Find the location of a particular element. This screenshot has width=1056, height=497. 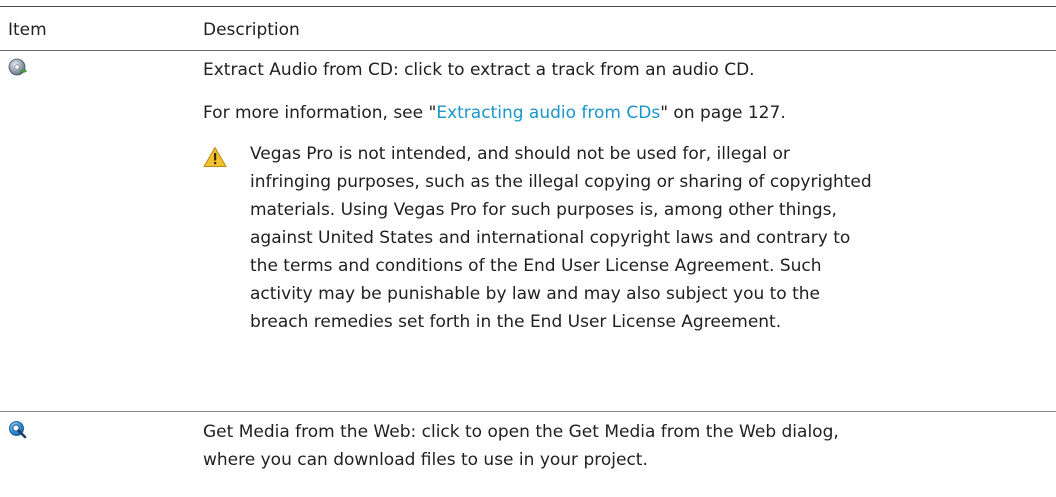

extract-audio-name: Extract Audio from CD is located at coordinates (298, 70).